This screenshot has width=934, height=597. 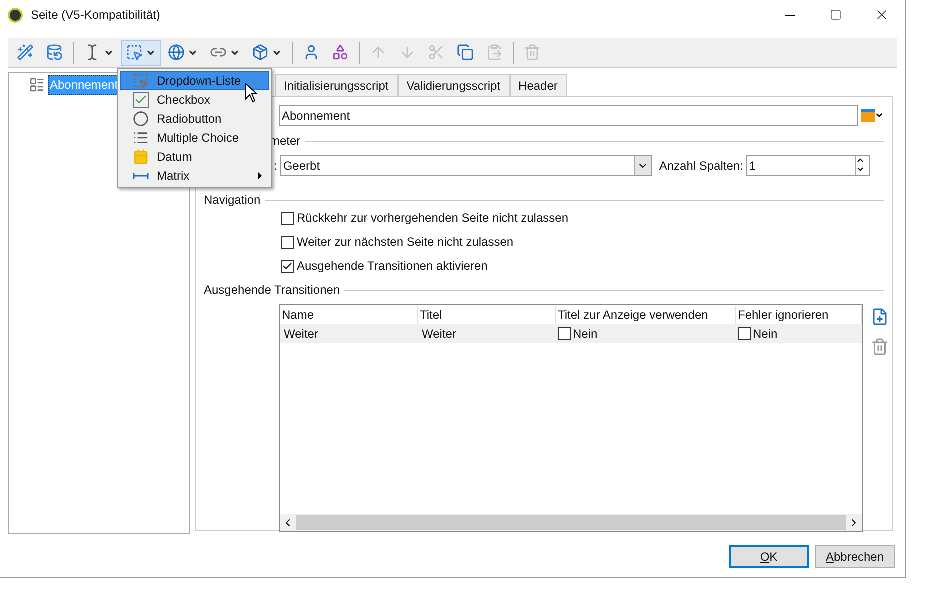 What do you see at coordinates (141, 156) in the screenshot?
I see `calendar-icon` at bounding box center [141, 156].